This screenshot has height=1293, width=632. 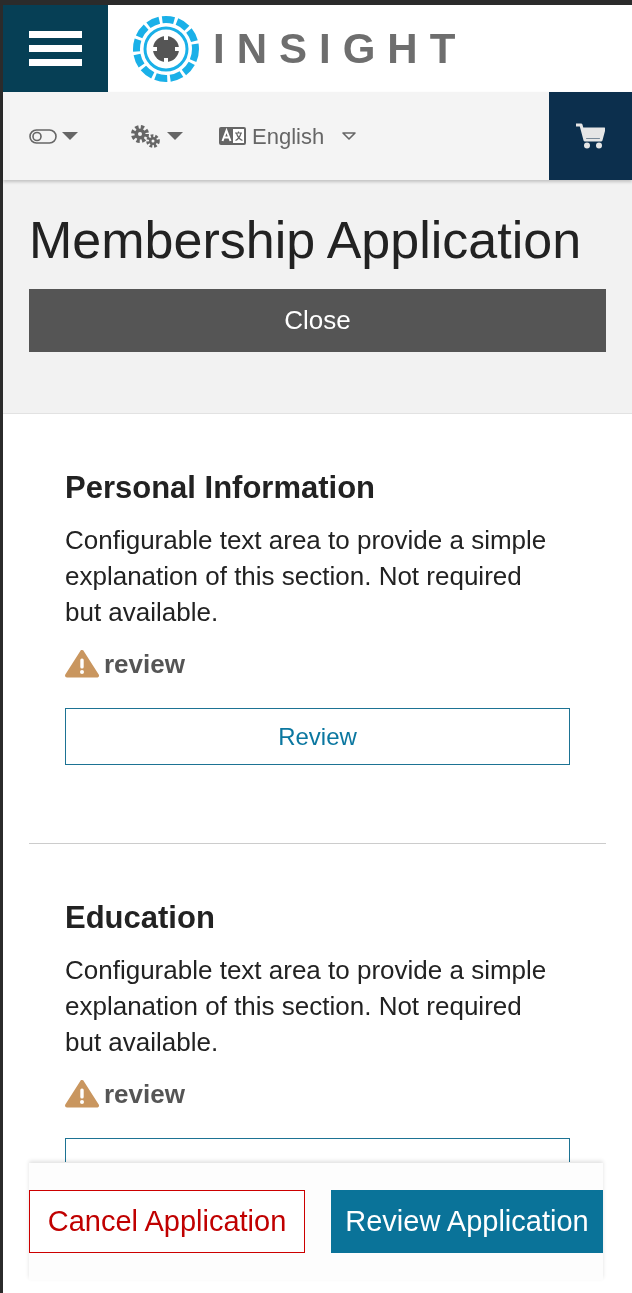 I want to click on cart-icon, so click(x=590, y=136).